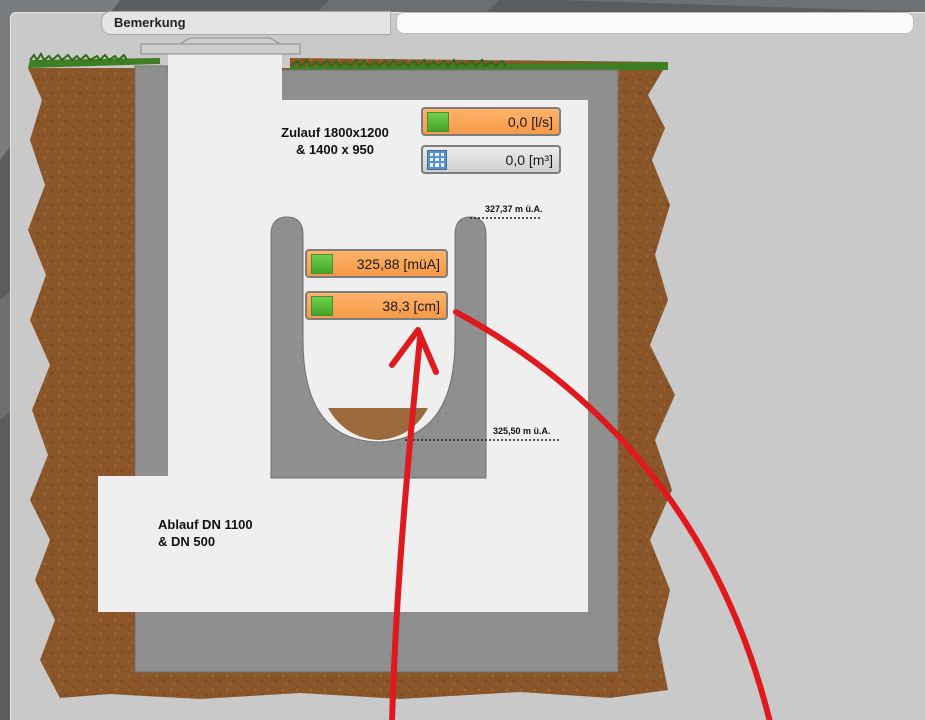 This screenshot has width=925, height=720. I want to click on level-top-label: 327,37 m ü.A., so click(514, 209).